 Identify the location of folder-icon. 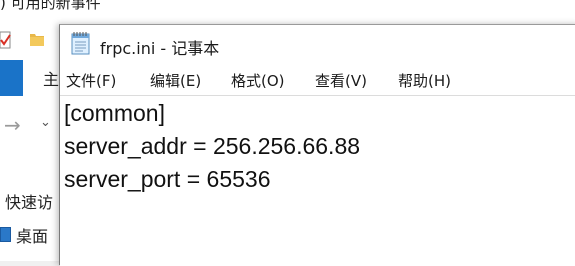
(37, 39).